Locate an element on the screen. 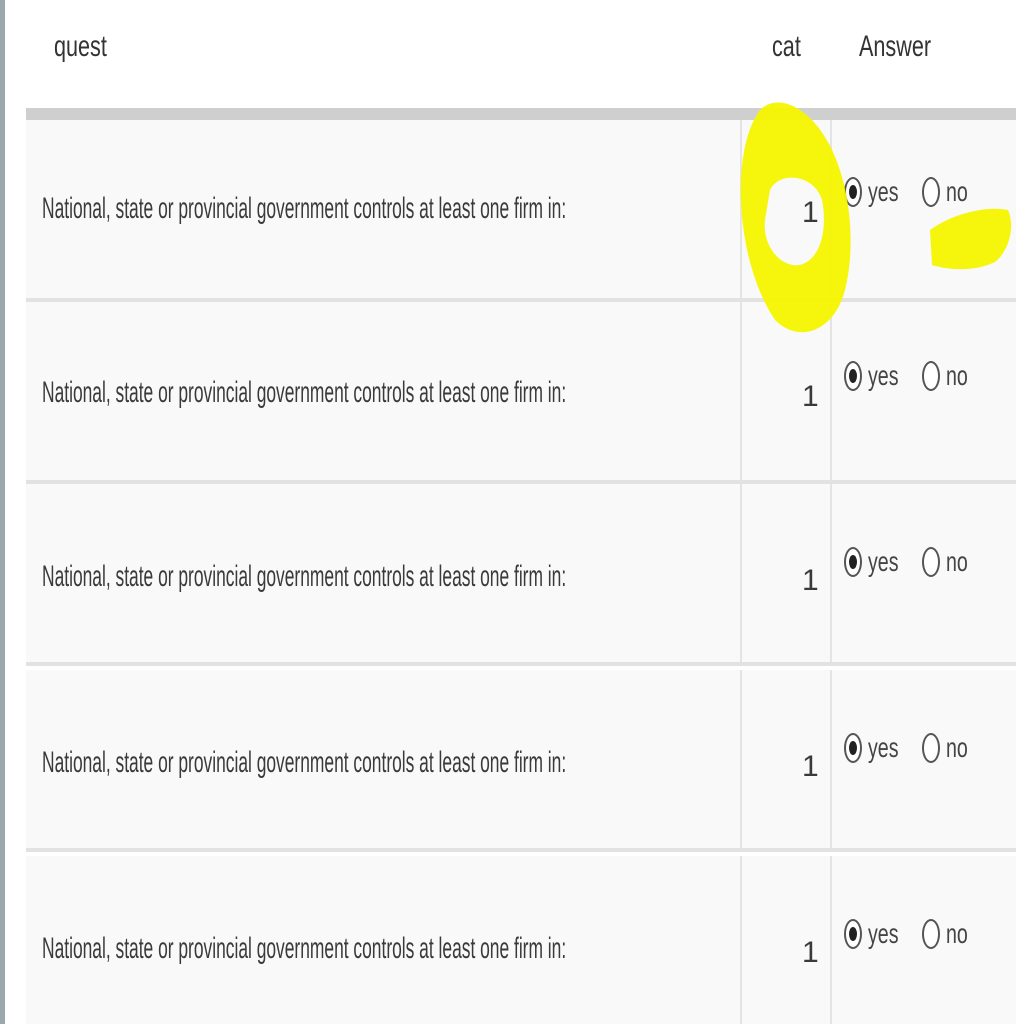 The width and height of the screenshot is (1024, 1024). column-header-quest: quest is located at coordinates (80, 47).